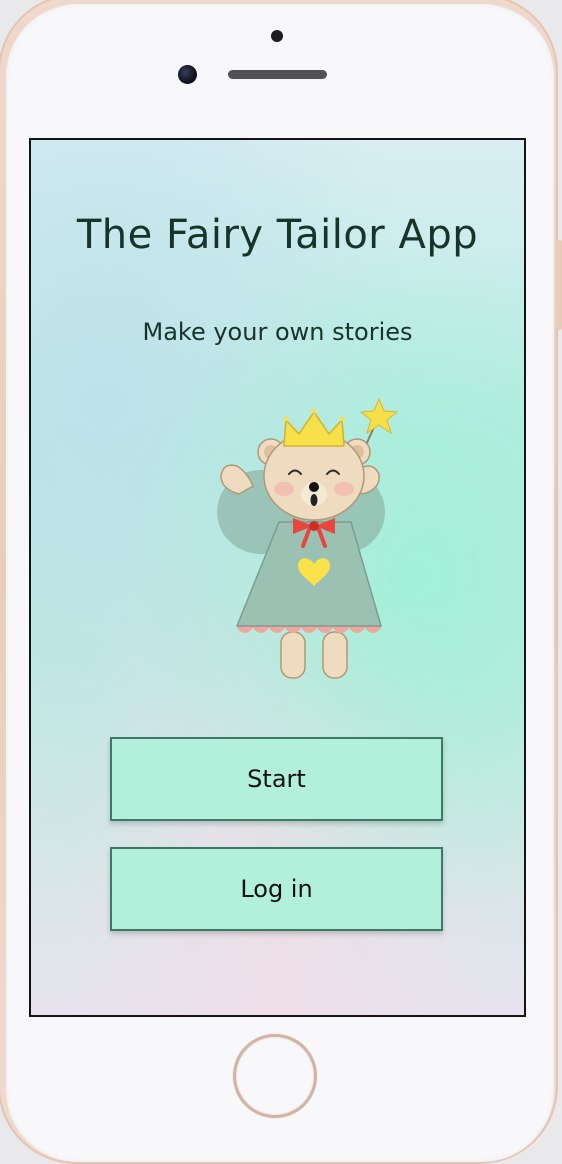 The image size is (562, 1164). Describe the element at coordinates (559, 285) in the screenshot. I see `side-button` at that location.